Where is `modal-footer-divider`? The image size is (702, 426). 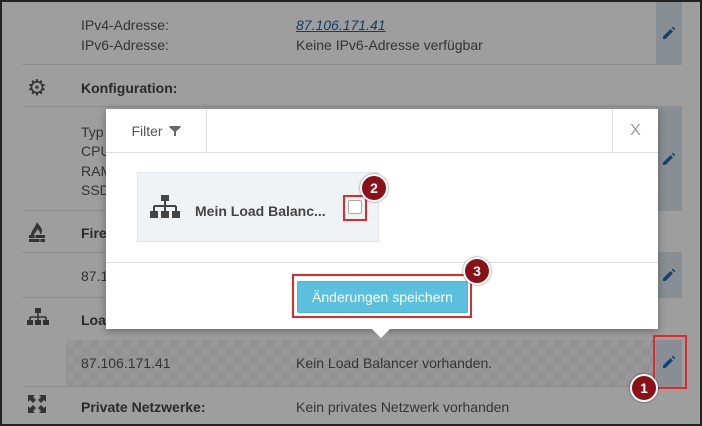 modal-footer-divider is located at coordinates (382, 262).